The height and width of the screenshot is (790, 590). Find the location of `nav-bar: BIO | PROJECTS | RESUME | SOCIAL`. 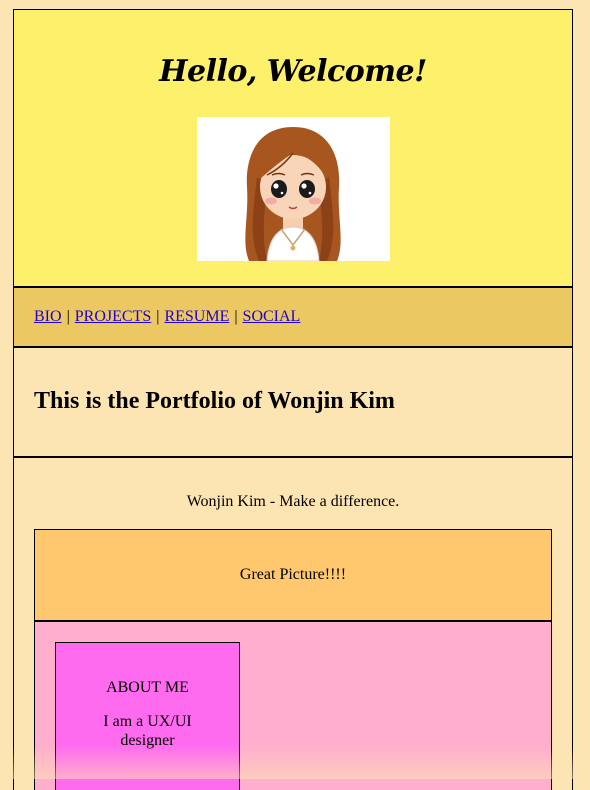

nav-bar: BIO | PROJECTS | RESUME | SOCIAL is located at coordinates (293, 318).